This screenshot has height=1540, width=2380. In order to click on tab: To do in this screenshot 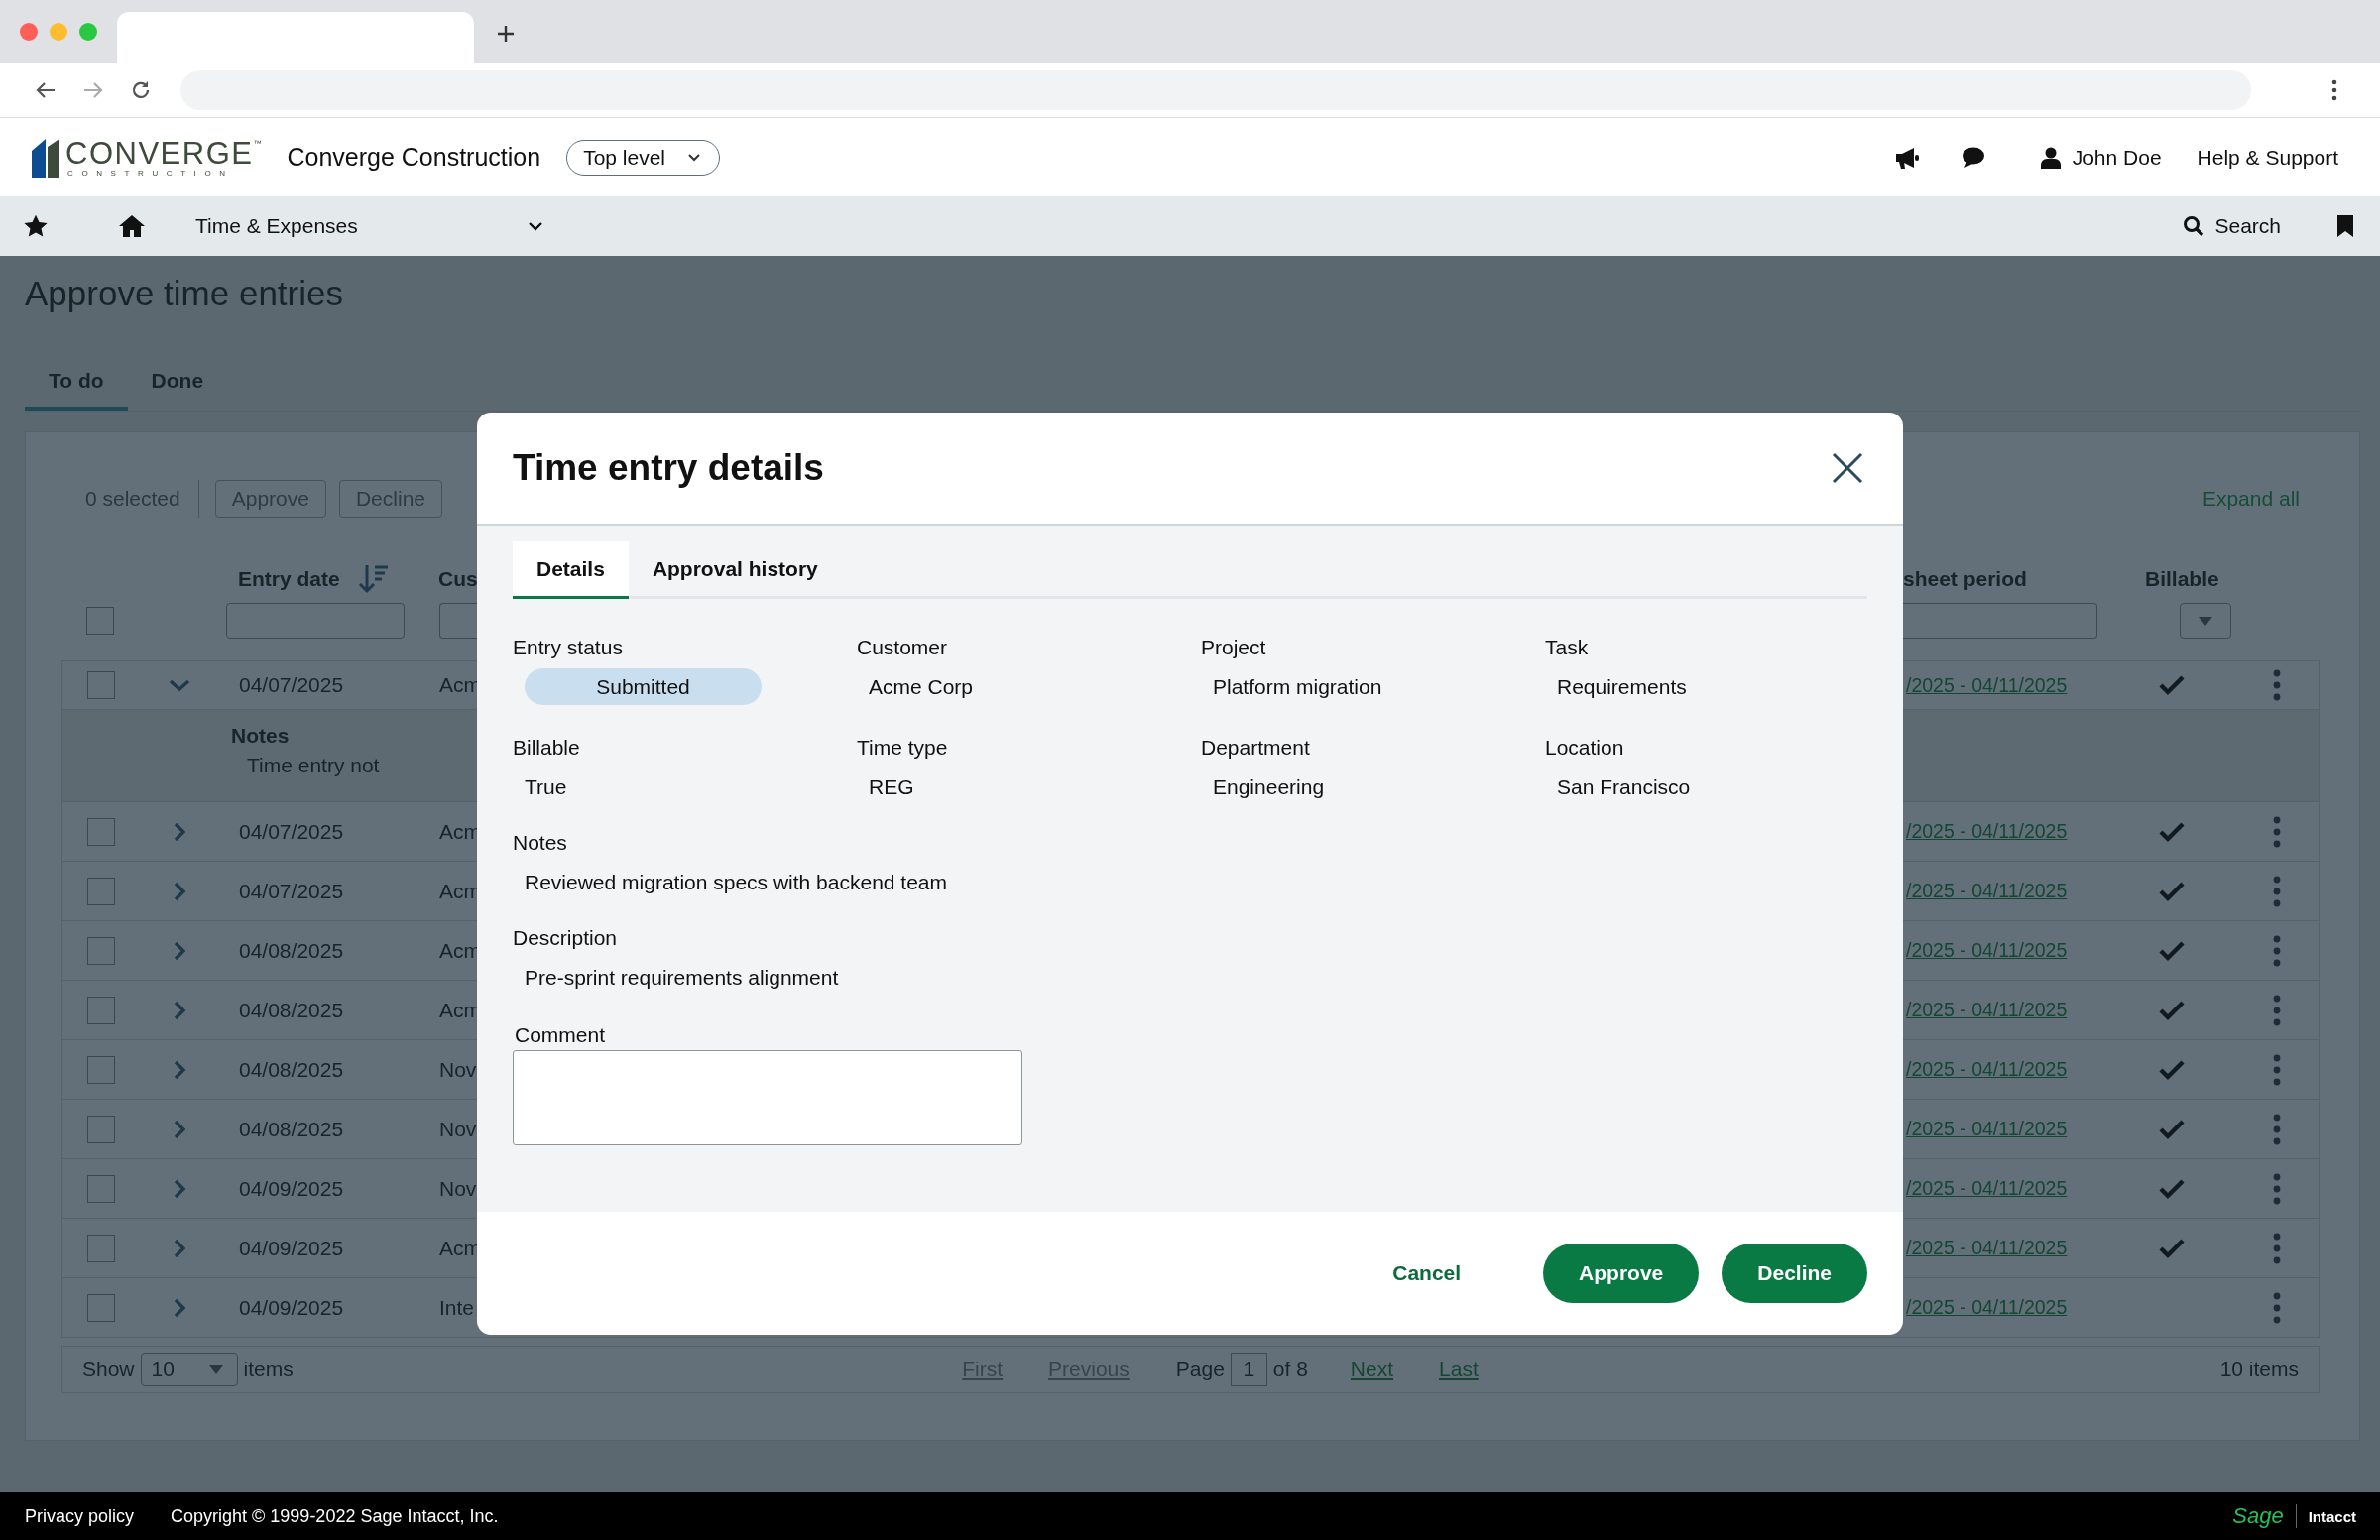, I will do `click(76, 385)`.